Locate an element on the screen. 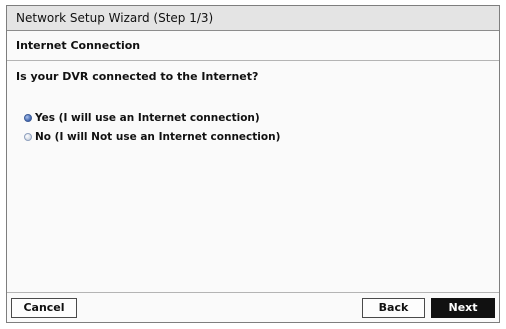 The width and height of the screenshot is (506, 329). radio-option-yes: Yes (I will use an Internet connection) is located at coordinates (142, 118).